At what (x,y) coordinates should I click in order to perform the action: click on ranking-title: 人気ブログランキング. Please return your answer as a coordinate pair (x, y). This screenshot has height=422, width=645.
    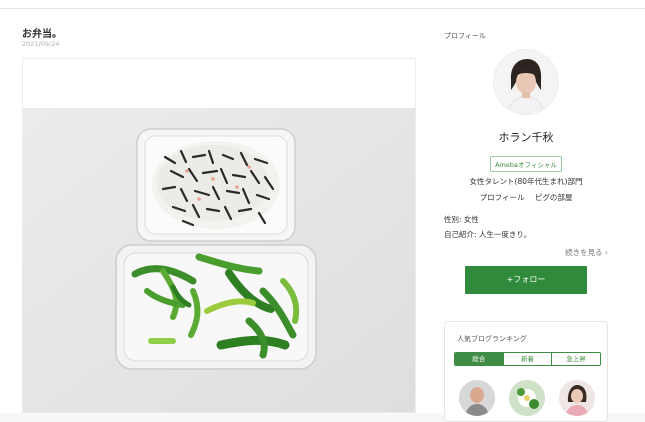
    Looking at the image, I should click on (492, 339).